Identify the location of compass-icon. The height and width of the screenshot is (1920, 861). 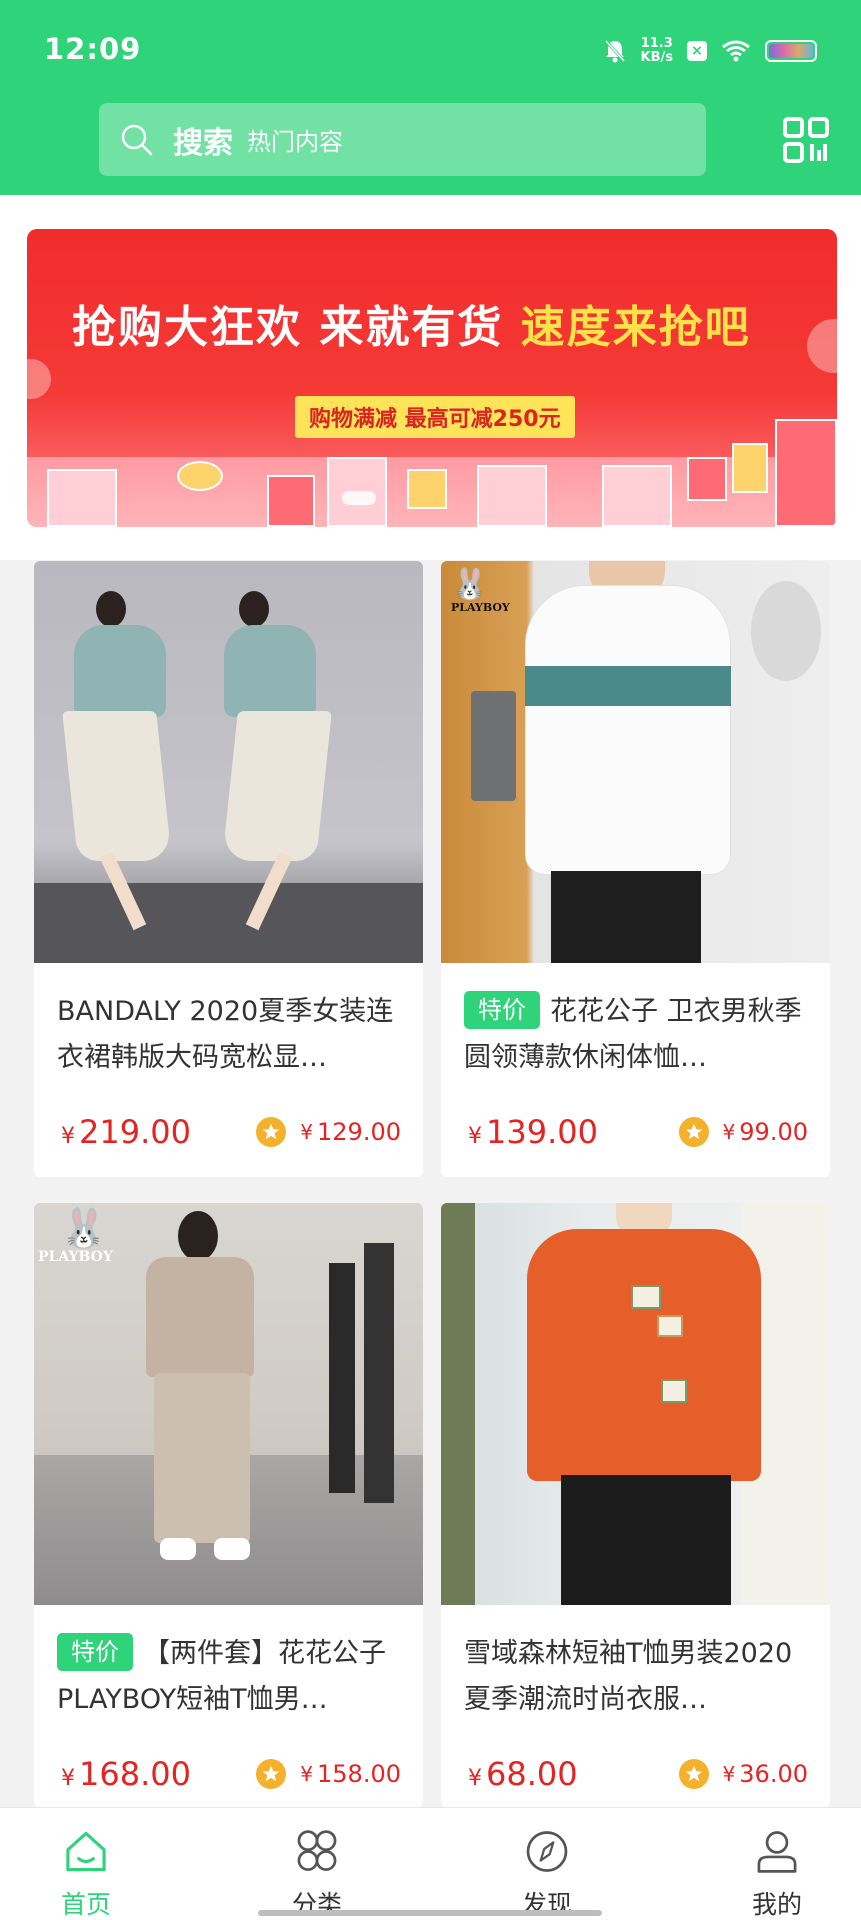
(547, 1851).